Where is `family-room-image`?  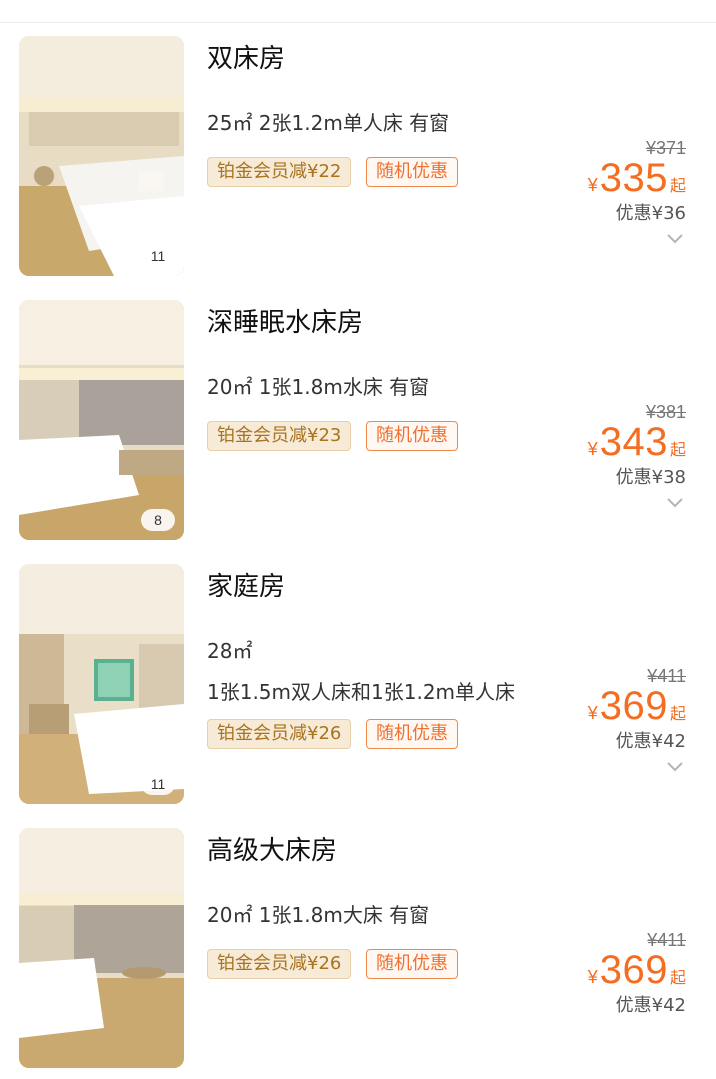 family-room-image is located at coordinates (101, 684).